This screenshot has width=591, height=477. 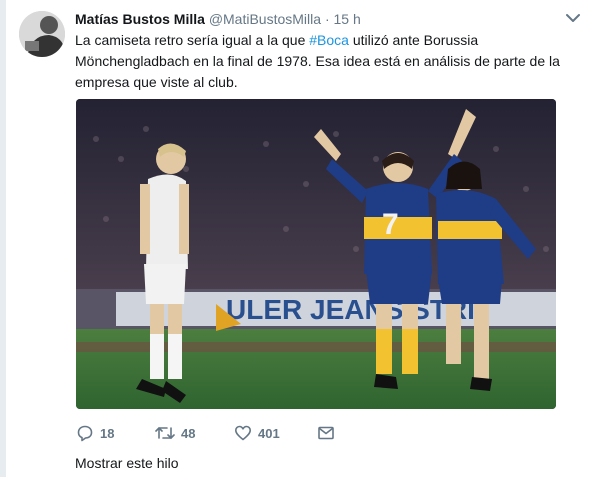 I want to click on reply-icon, so click(x=85, y=433).